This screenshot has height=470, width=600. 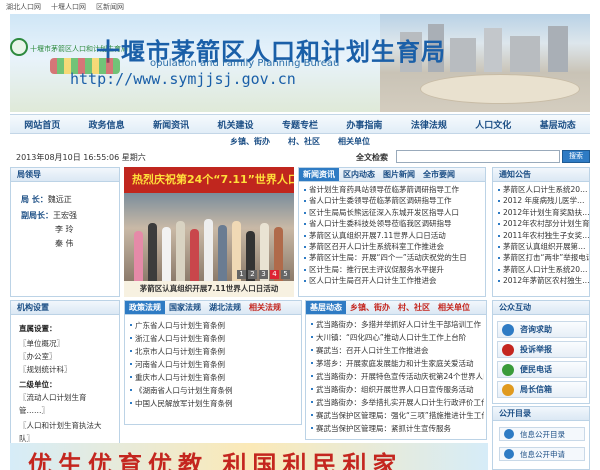 What do you see at coordinates (393, 223) in the screenshot?
I see `news-item: 省人口计生委科技处领导莅临我区调研指导` at bounding box center [393, 223].